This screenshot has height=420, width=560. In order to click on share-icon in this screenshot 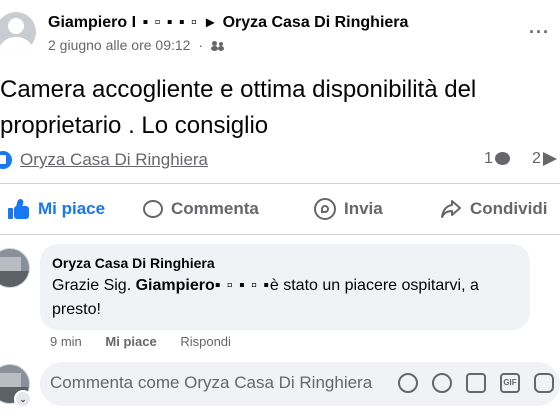, I will do `click(451, 209)`.